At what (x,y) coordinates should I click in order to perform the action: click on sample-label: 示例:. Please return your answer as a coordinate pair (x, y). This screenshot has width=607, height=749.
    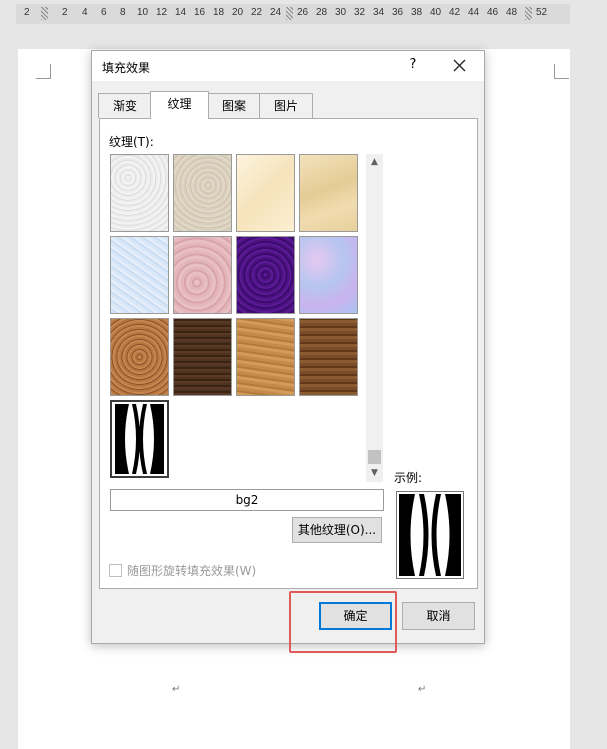
    Looking at the image, I should click on (408, 478).